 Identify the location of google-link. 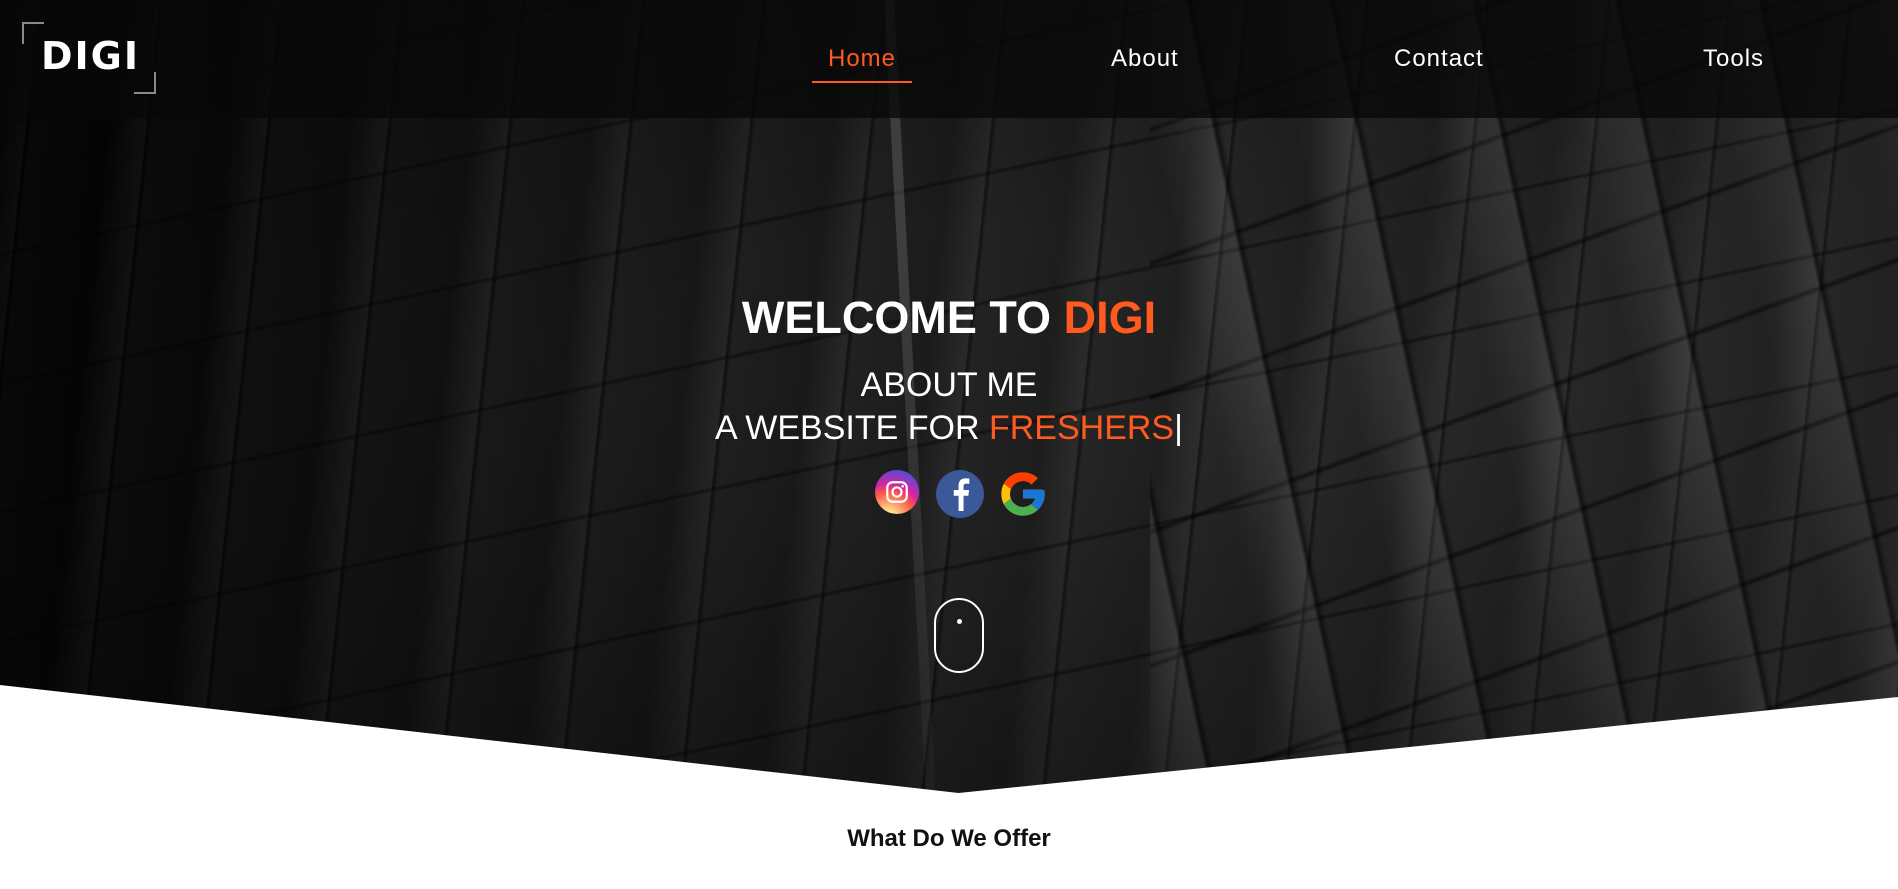
(1023, 494).